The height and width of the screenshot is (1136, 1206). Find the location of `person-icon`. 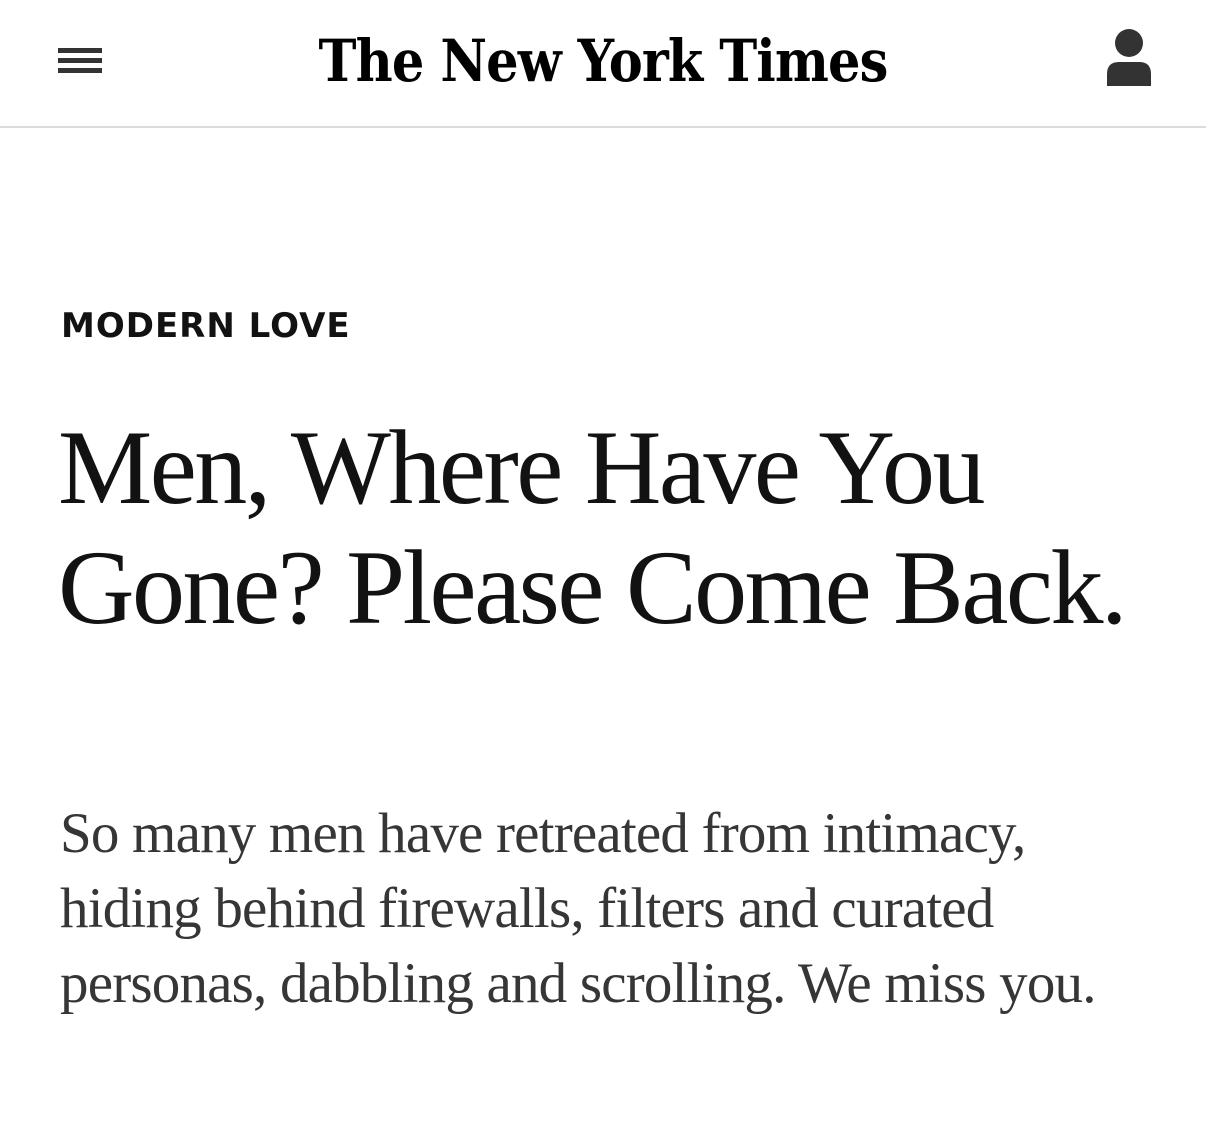

person-icon is located at coordinates (1129, 57).